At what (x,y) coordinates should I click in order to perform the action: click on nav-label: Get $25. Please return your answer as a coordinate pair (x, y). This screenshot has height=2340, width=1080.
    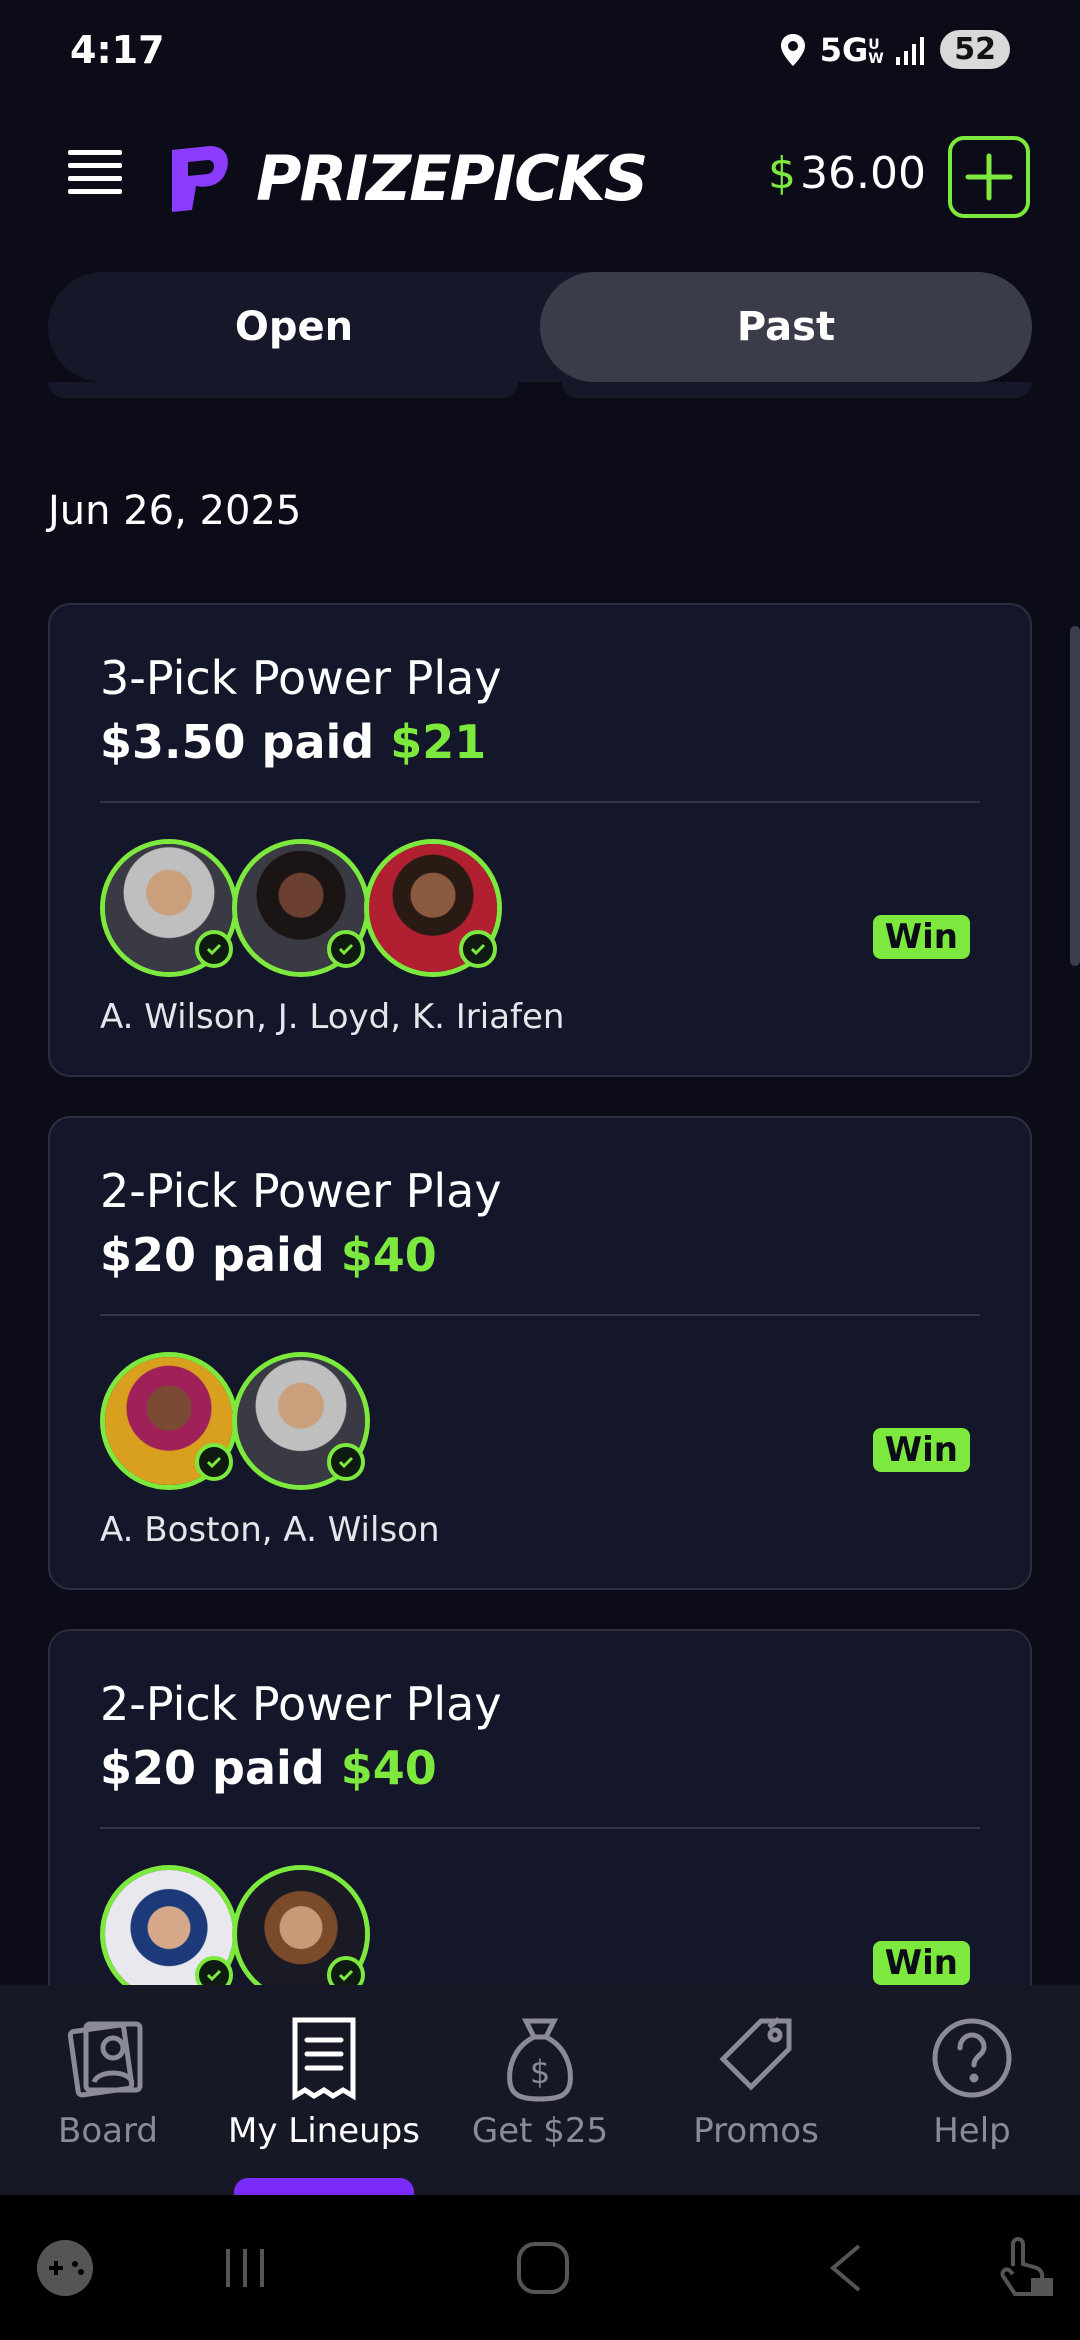
    Looking at the image, I should click on (540, 2131).